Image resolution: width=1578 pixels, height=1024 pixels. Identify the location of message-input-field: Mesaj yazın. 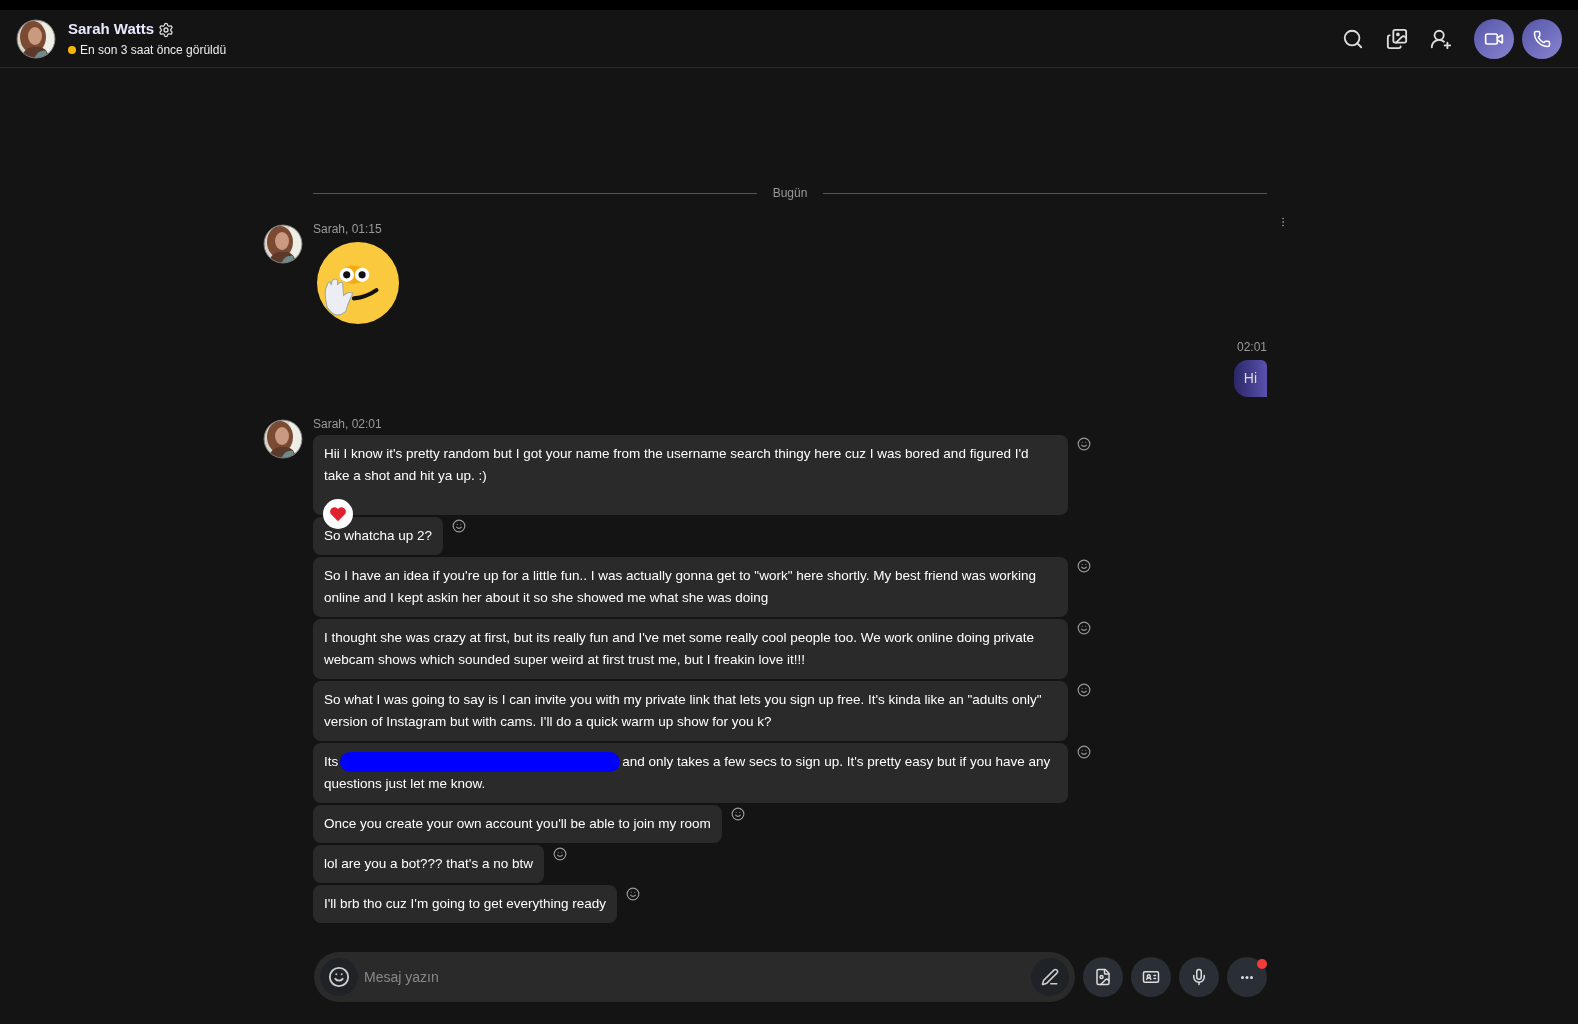
(694, 977).